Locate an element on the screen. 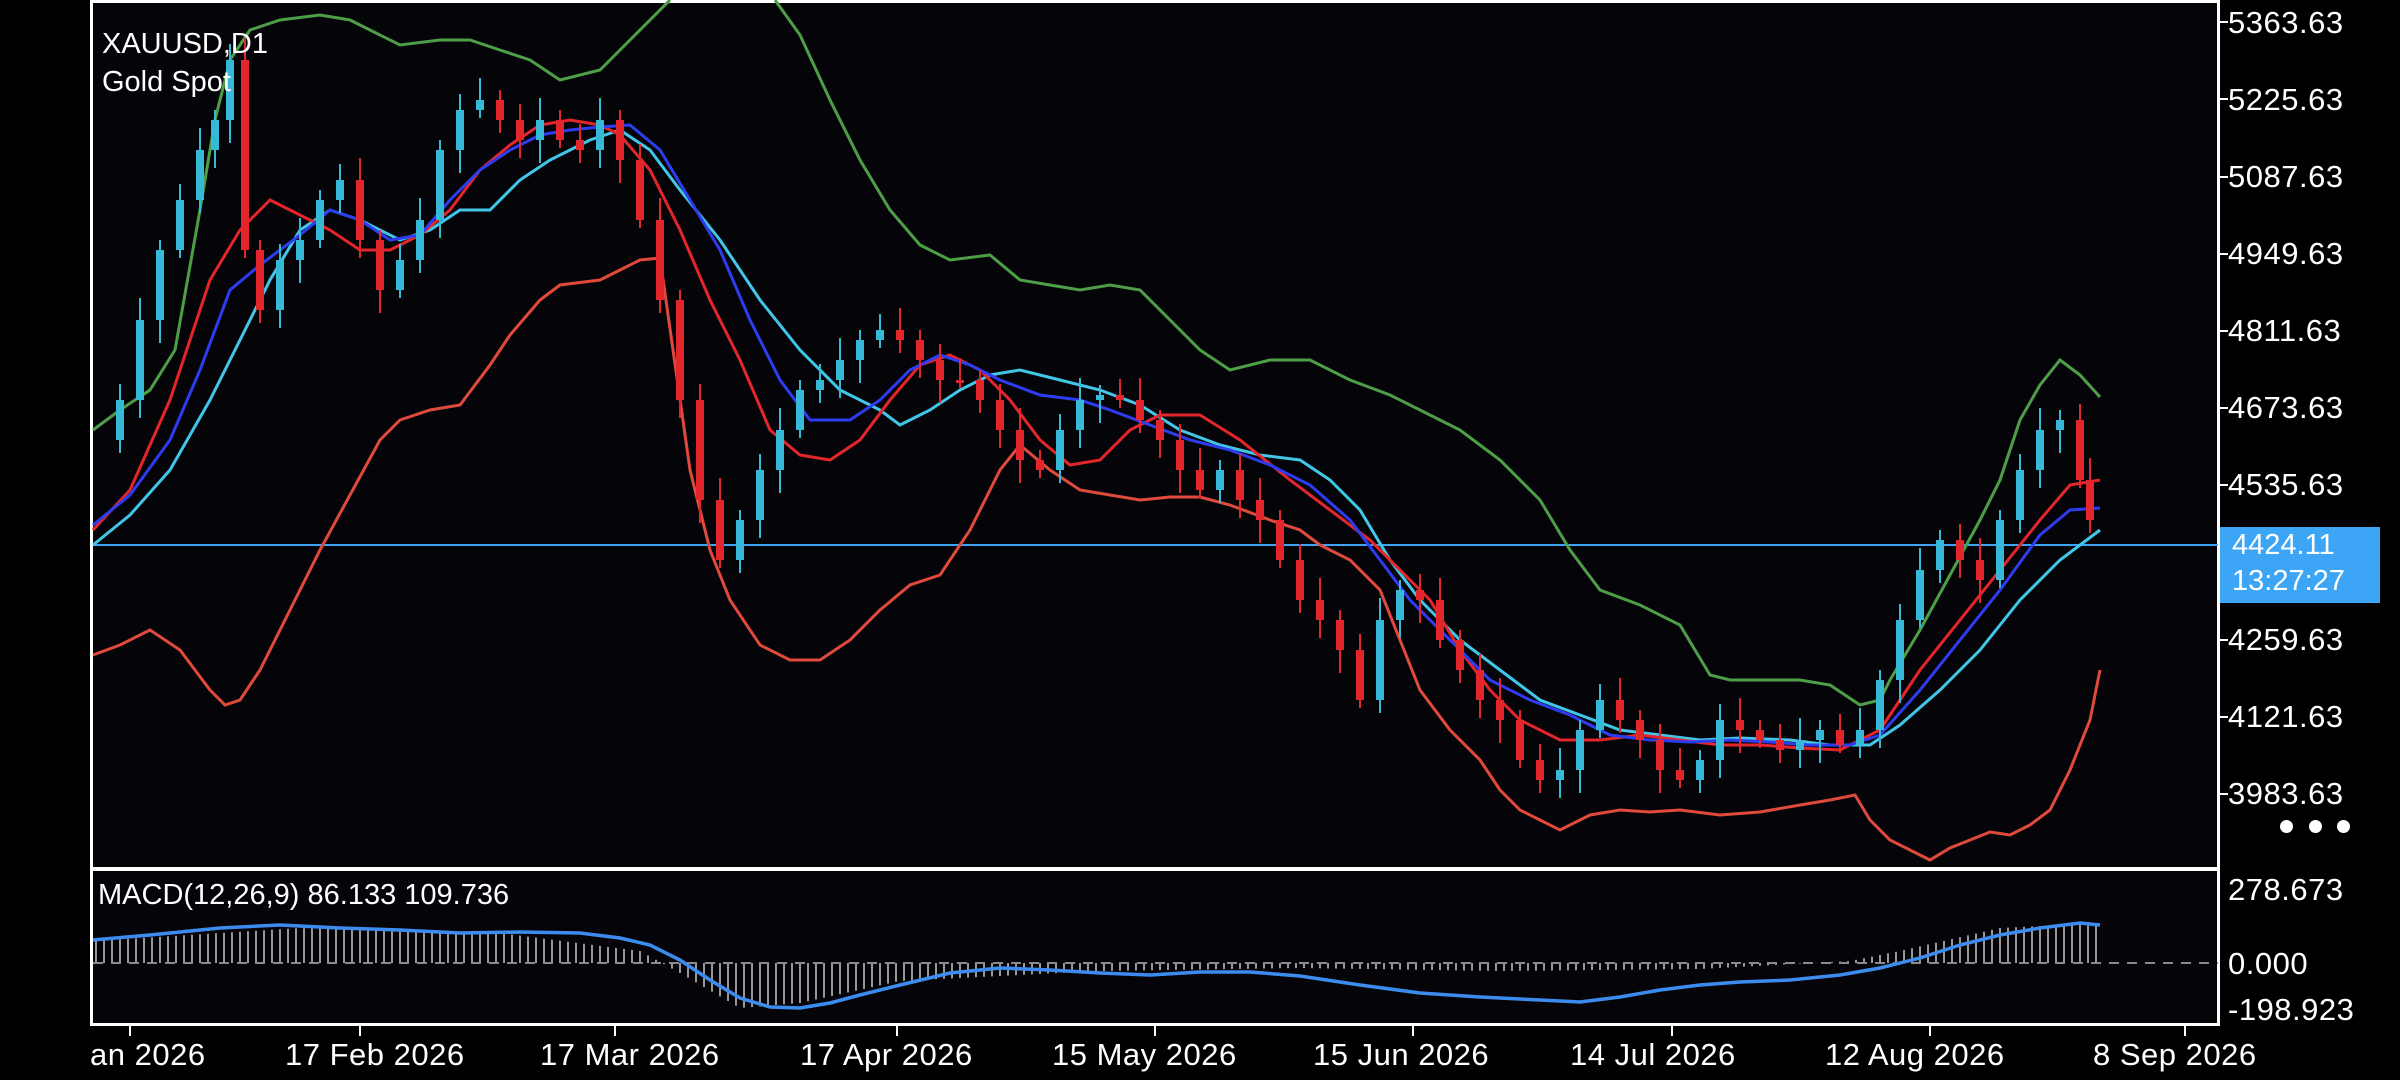  price-axis-label: 4949.63 is located at coordinates (2286, 253).